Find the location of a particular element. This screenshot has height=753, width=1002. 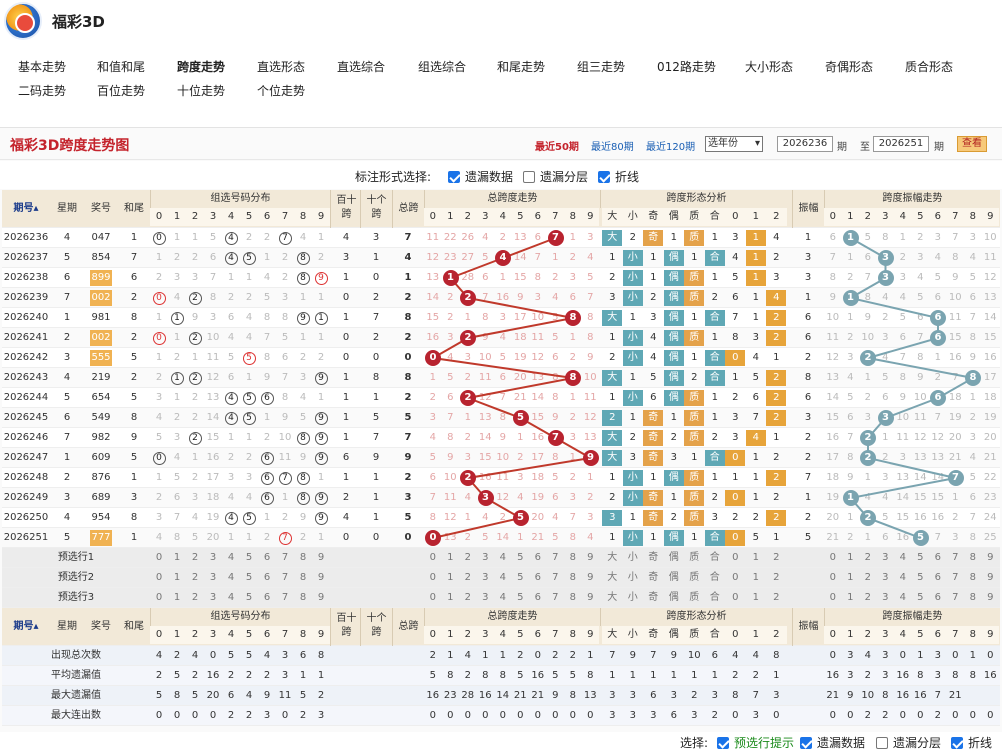

nav-item: 奇偶形态 is located at coordinates (849, 66).